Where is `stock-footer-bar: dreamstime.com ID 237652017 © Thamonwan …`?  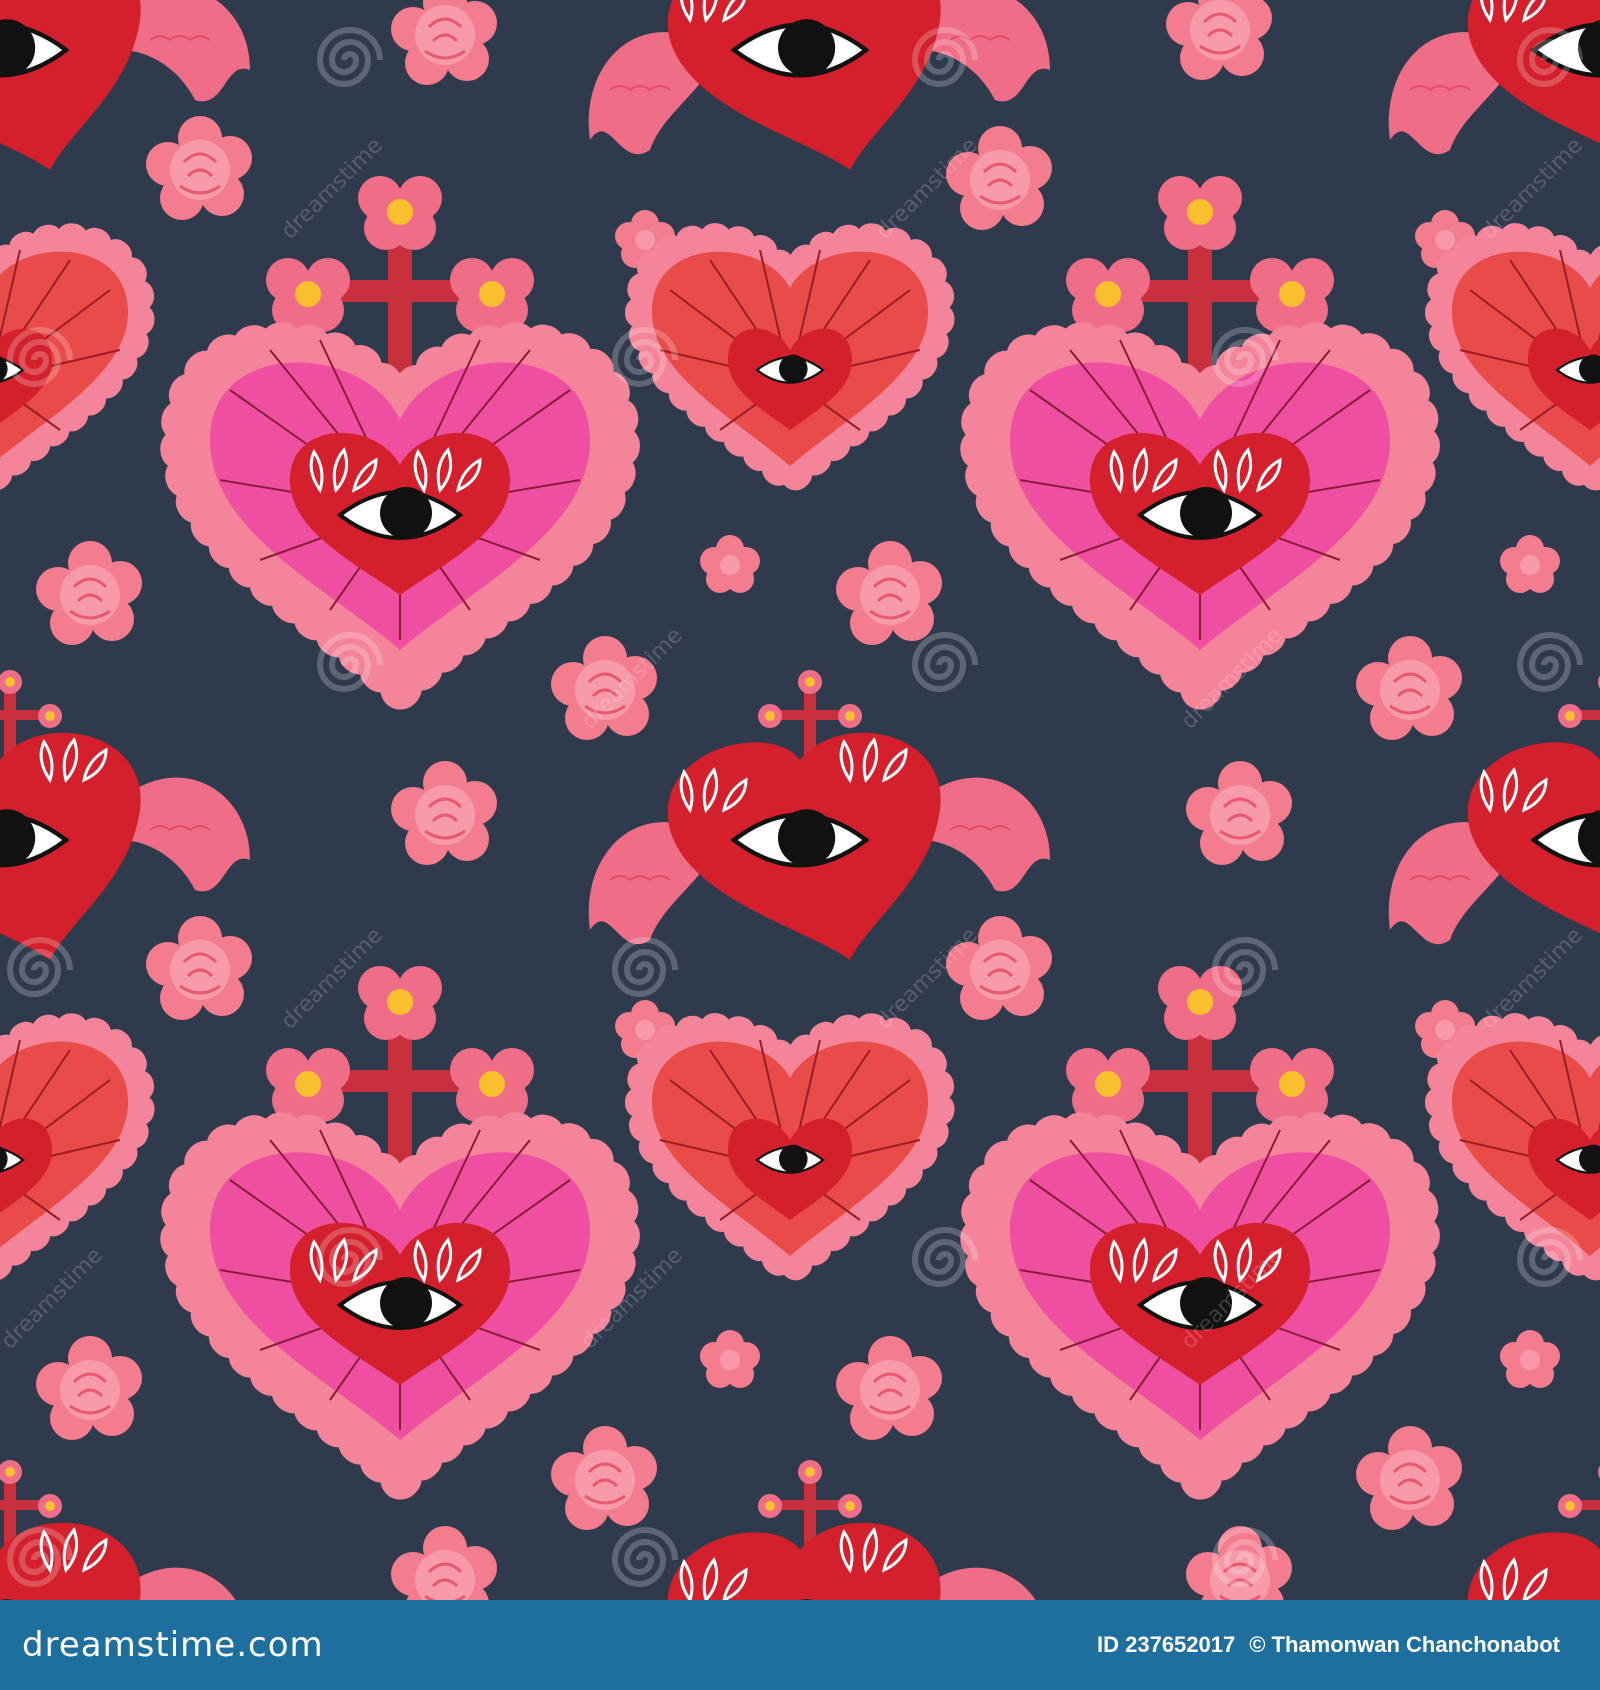 stock-footer-bar: dreamstime.com ID 237652017 © Thamonwan … is located at coordinates (800, 1645).